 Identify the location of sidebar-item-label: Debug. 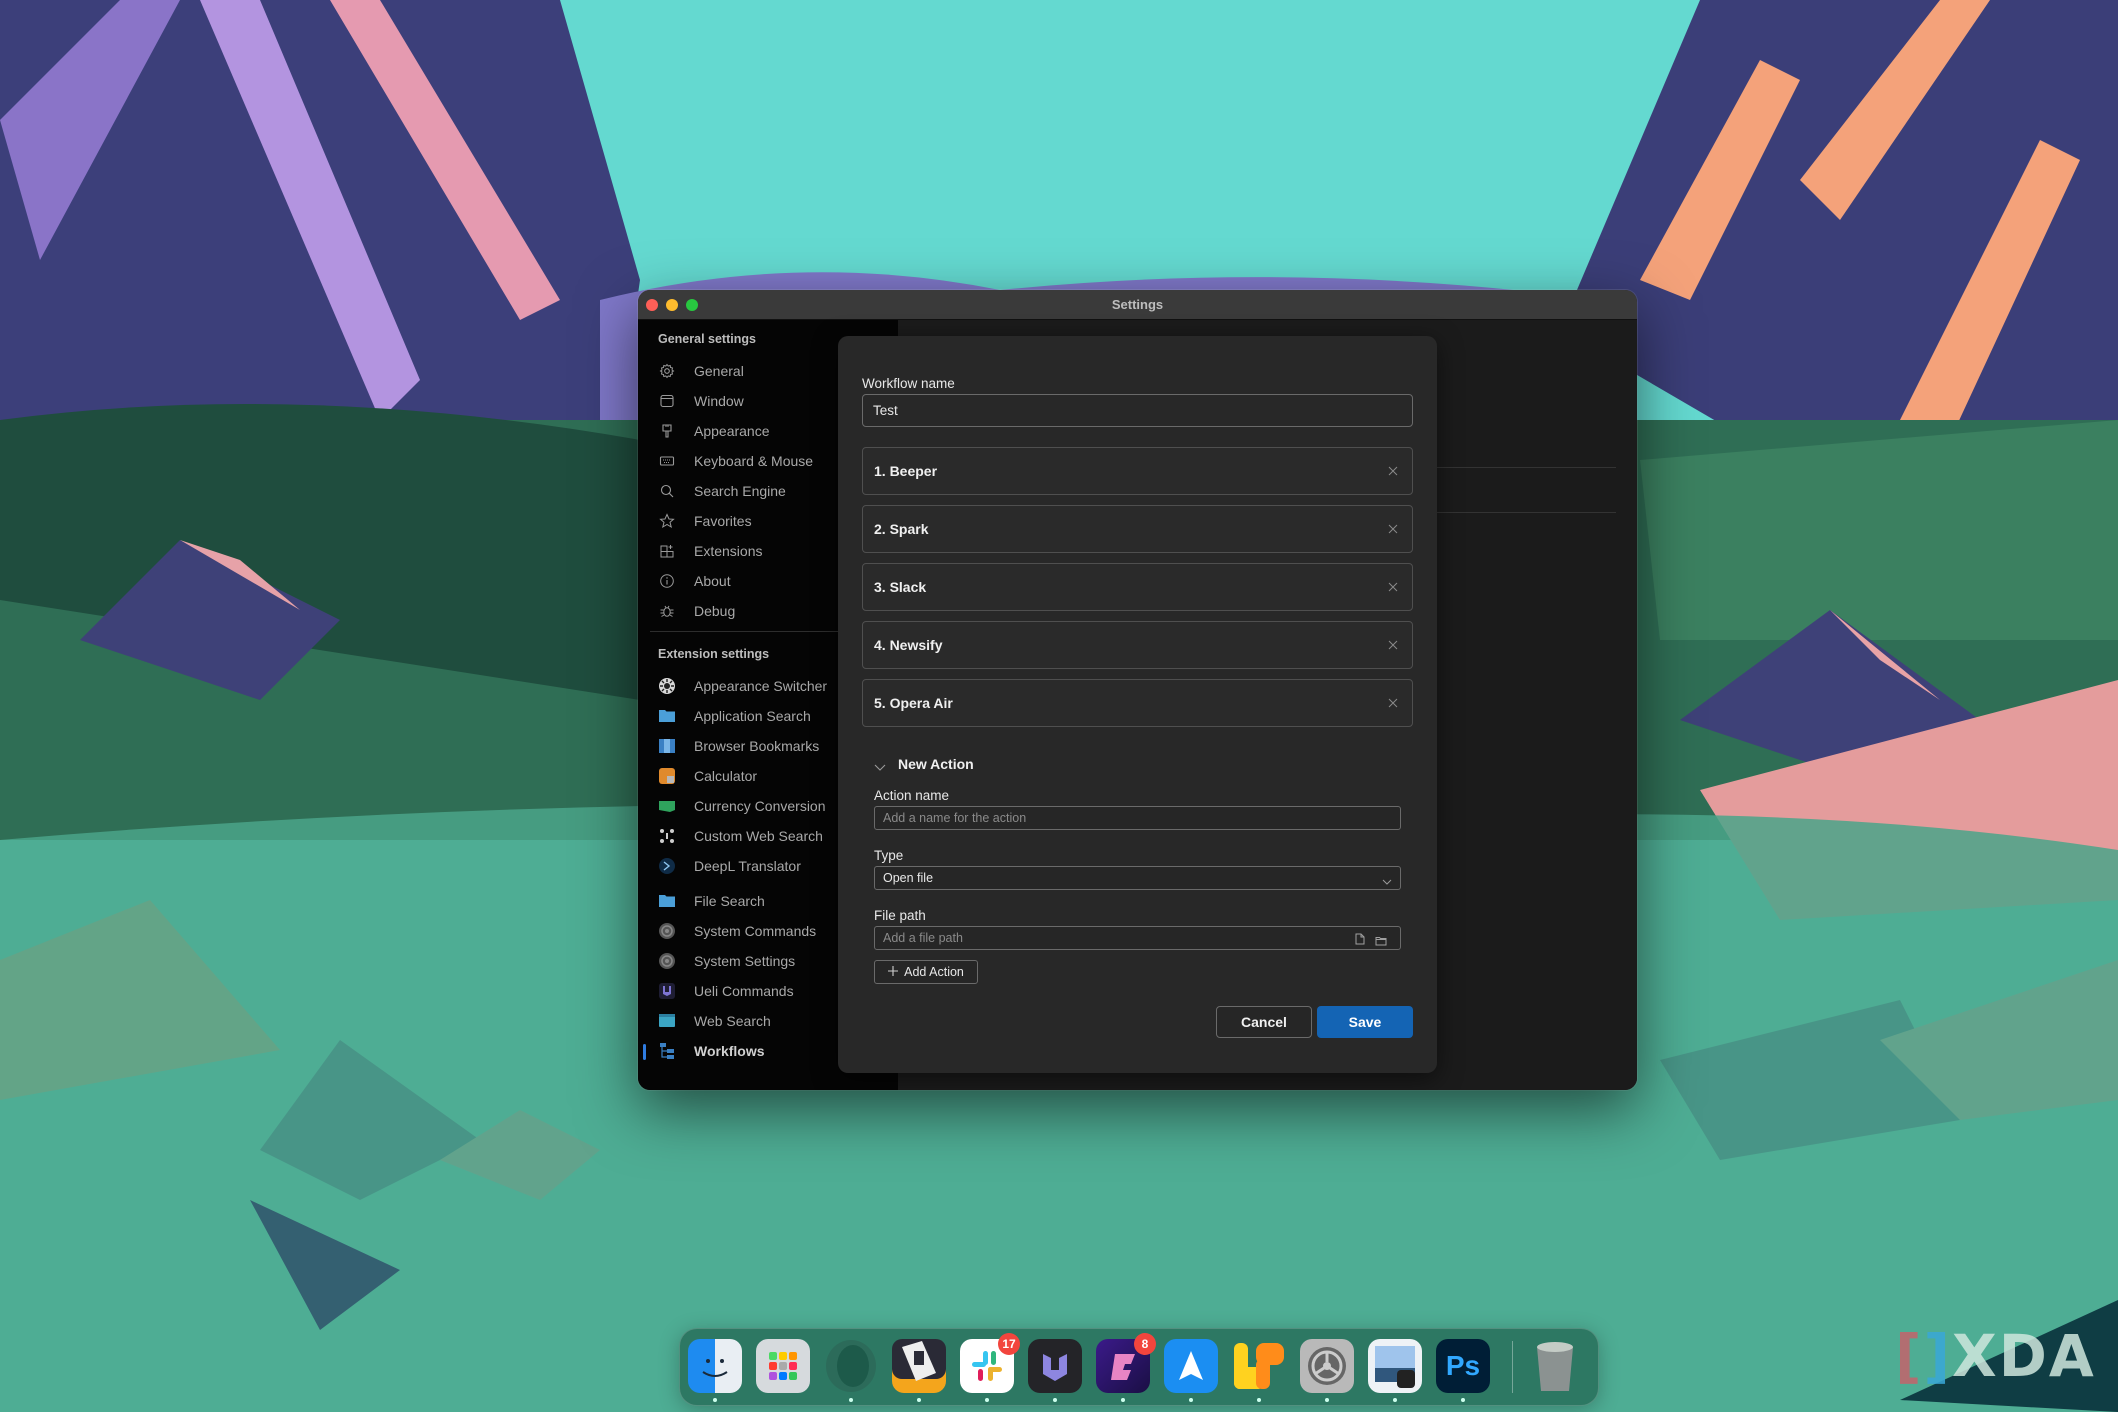
(715, 611).